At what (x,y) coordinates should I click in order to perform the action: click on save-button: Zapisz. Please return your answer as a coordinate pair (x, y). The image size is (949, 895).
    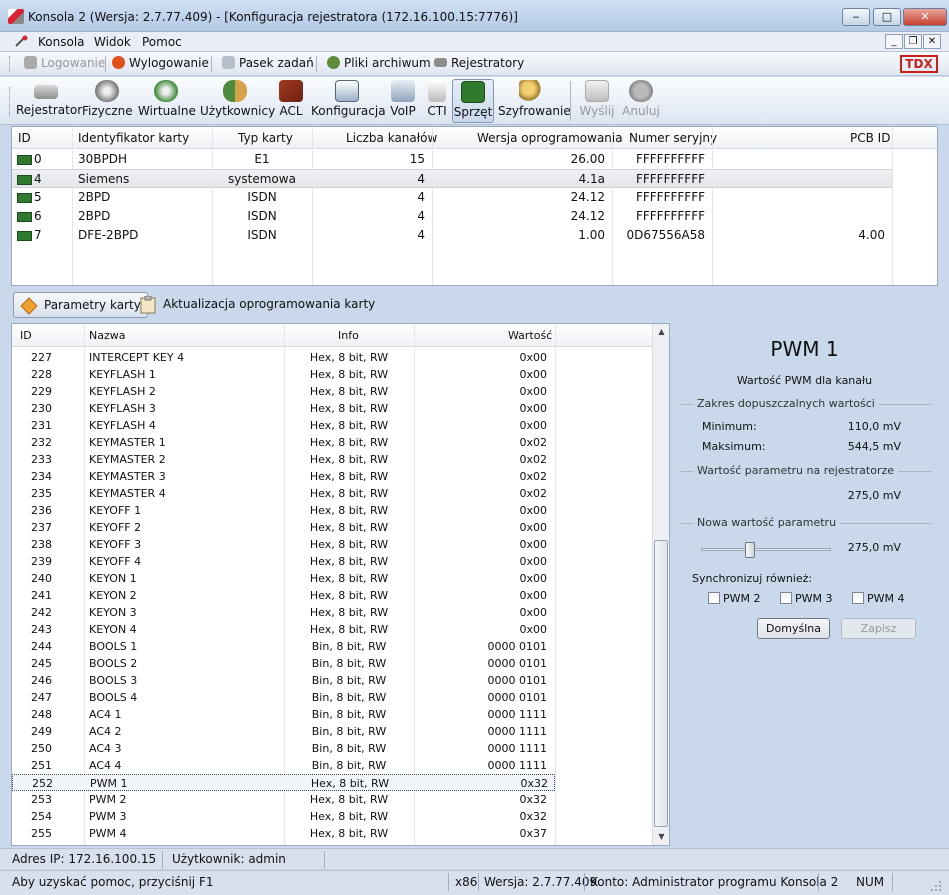
    Looking at the image, I should click on (878, 628).